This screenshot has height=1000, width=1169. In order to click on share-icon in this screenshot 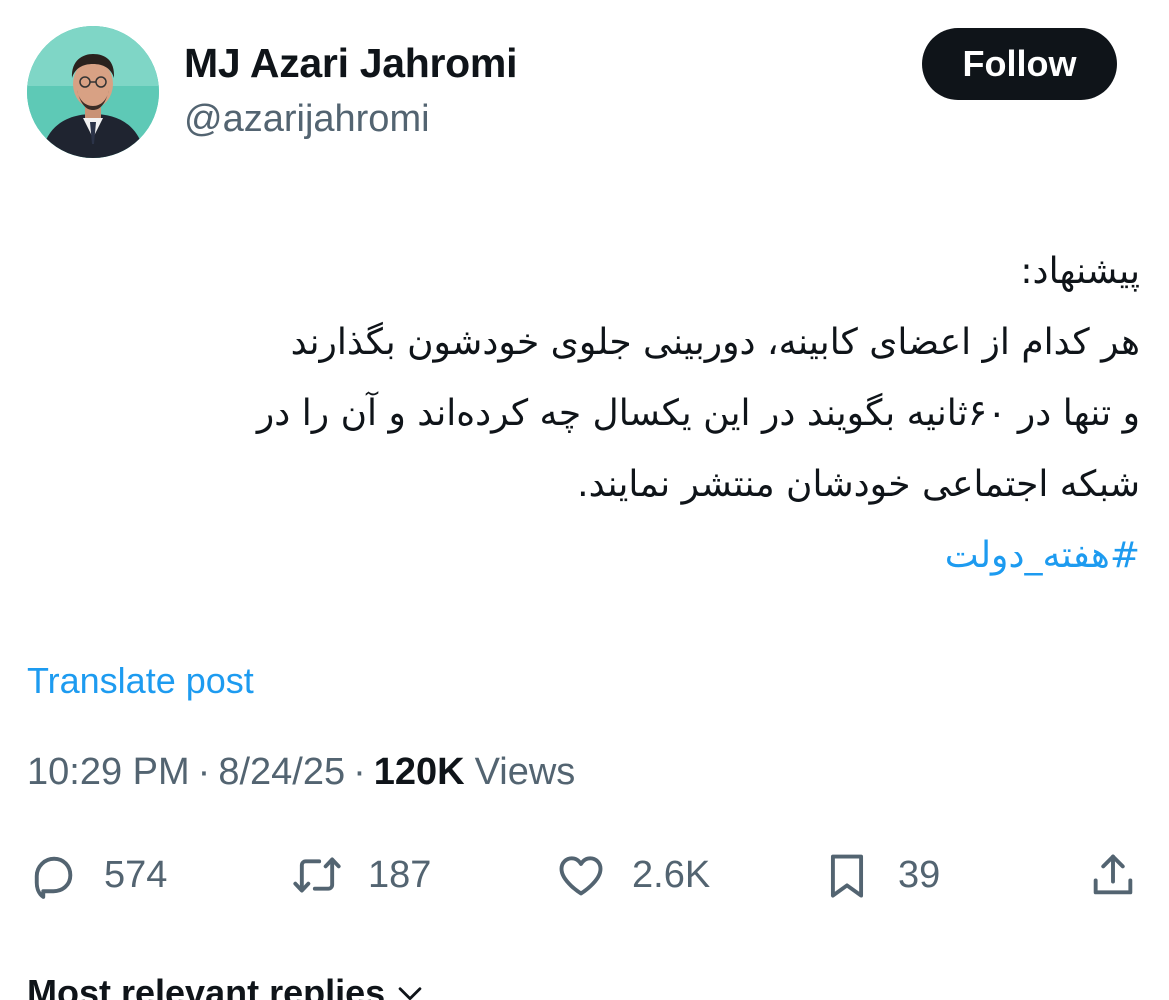, I will do `click(1113, 875)`.